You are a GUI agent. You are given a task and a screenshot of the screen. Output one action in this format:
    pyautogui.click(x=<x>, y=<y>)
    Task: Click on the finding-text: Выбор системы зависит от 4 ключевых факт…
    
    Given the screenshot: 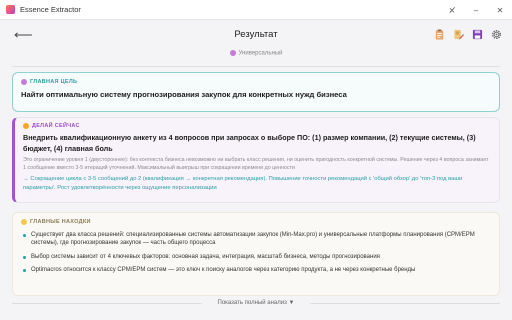 What is the action you would take?
    pyautogui.click(x=205, y=256)
    